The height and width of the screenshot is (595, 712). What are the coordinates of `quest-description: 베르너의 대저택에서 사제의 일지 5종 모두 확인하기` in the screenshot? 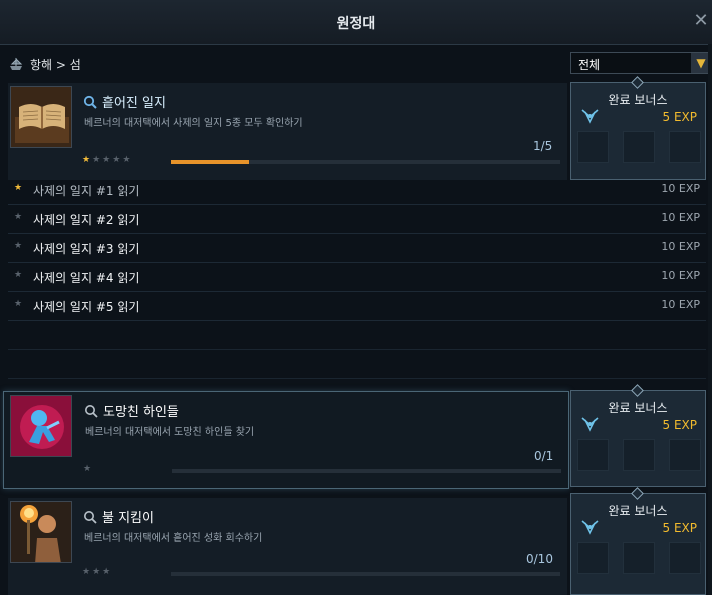 It's located at (193, 123).